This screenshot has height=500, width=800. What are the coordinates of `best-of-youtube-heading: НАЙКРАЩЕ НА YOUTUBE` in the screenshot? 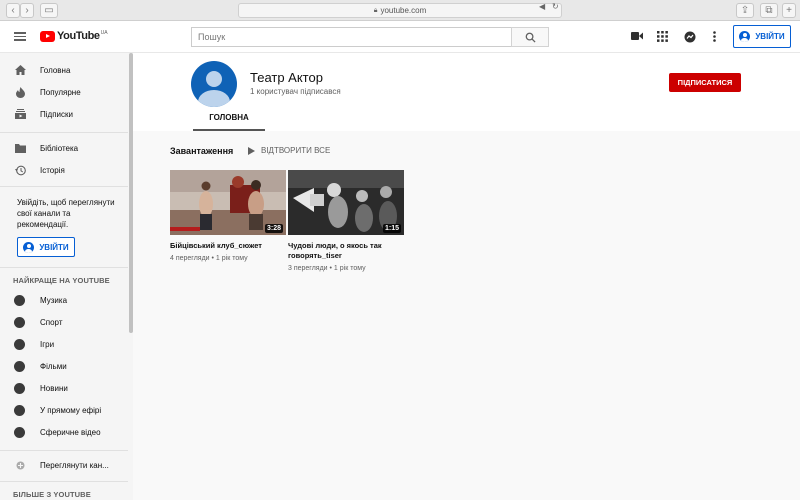 It's located at (61, 280).